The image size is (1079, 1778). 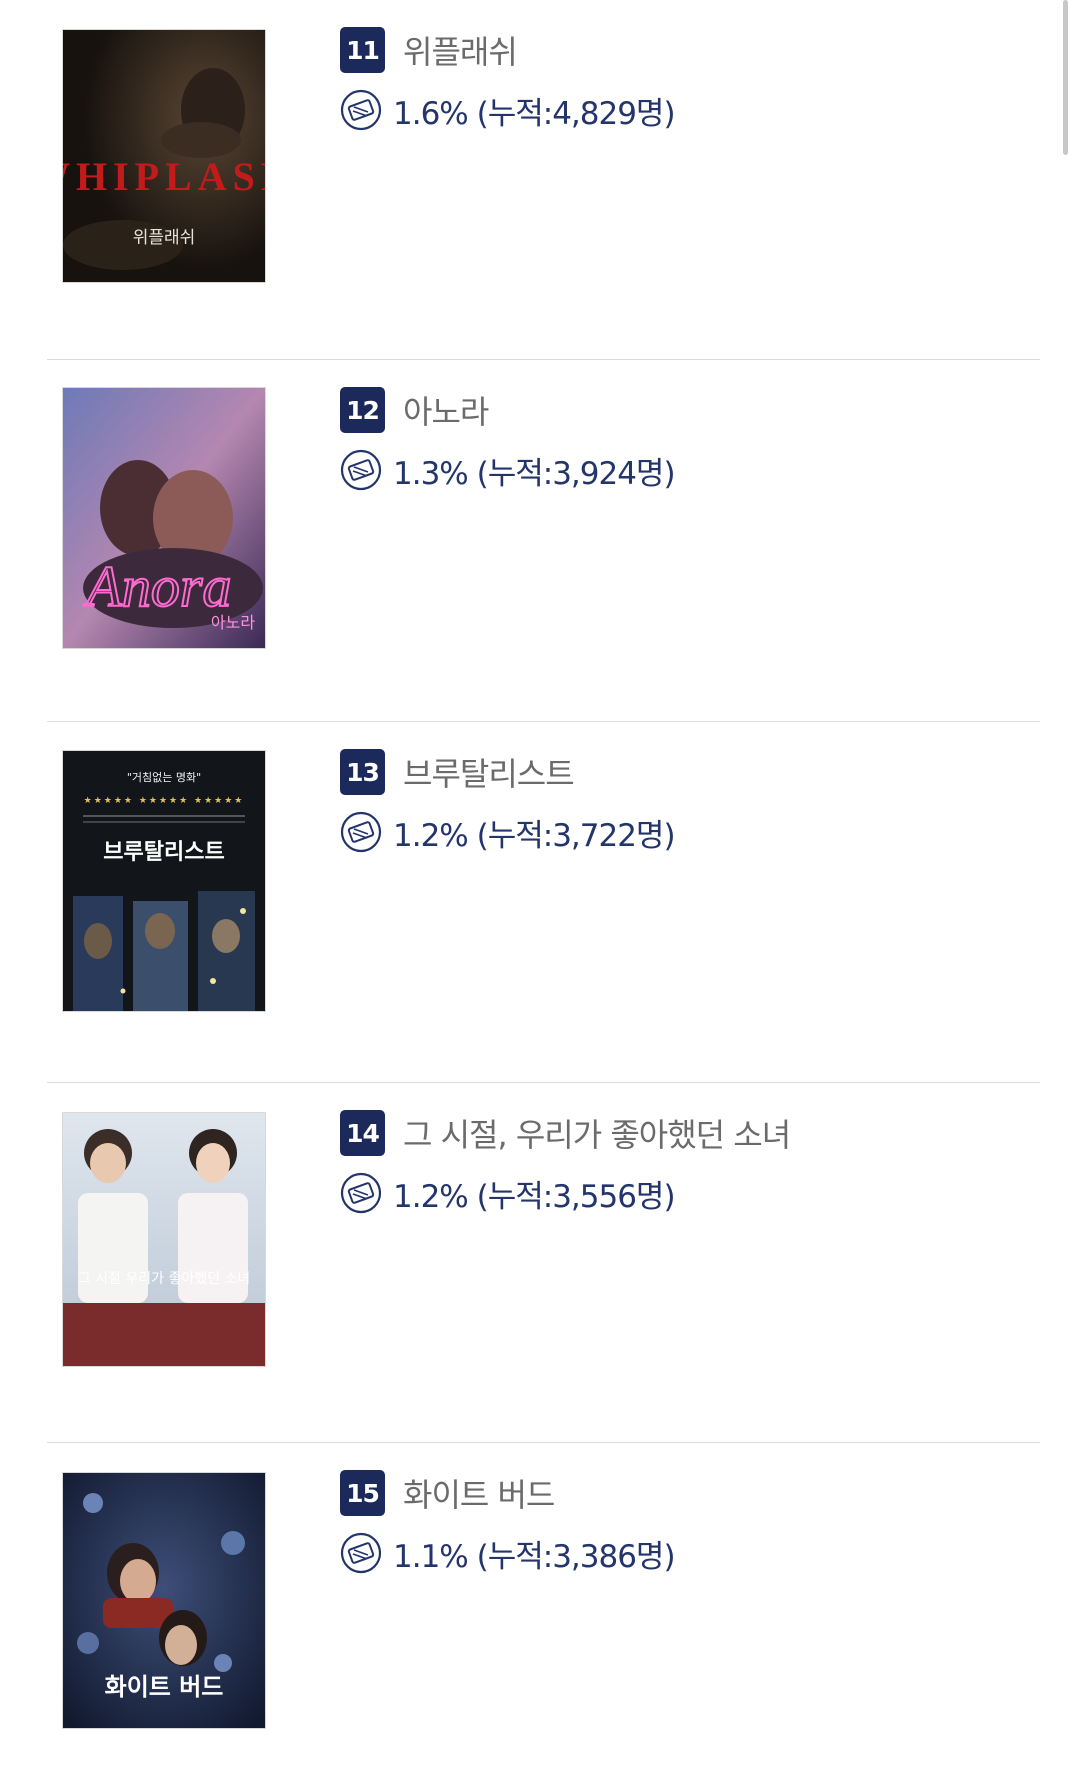 What do you see at coordinates (233, 622) in the screenshot?
I see `poster-subtitle: 아노라` at bounding box center [233, 622].